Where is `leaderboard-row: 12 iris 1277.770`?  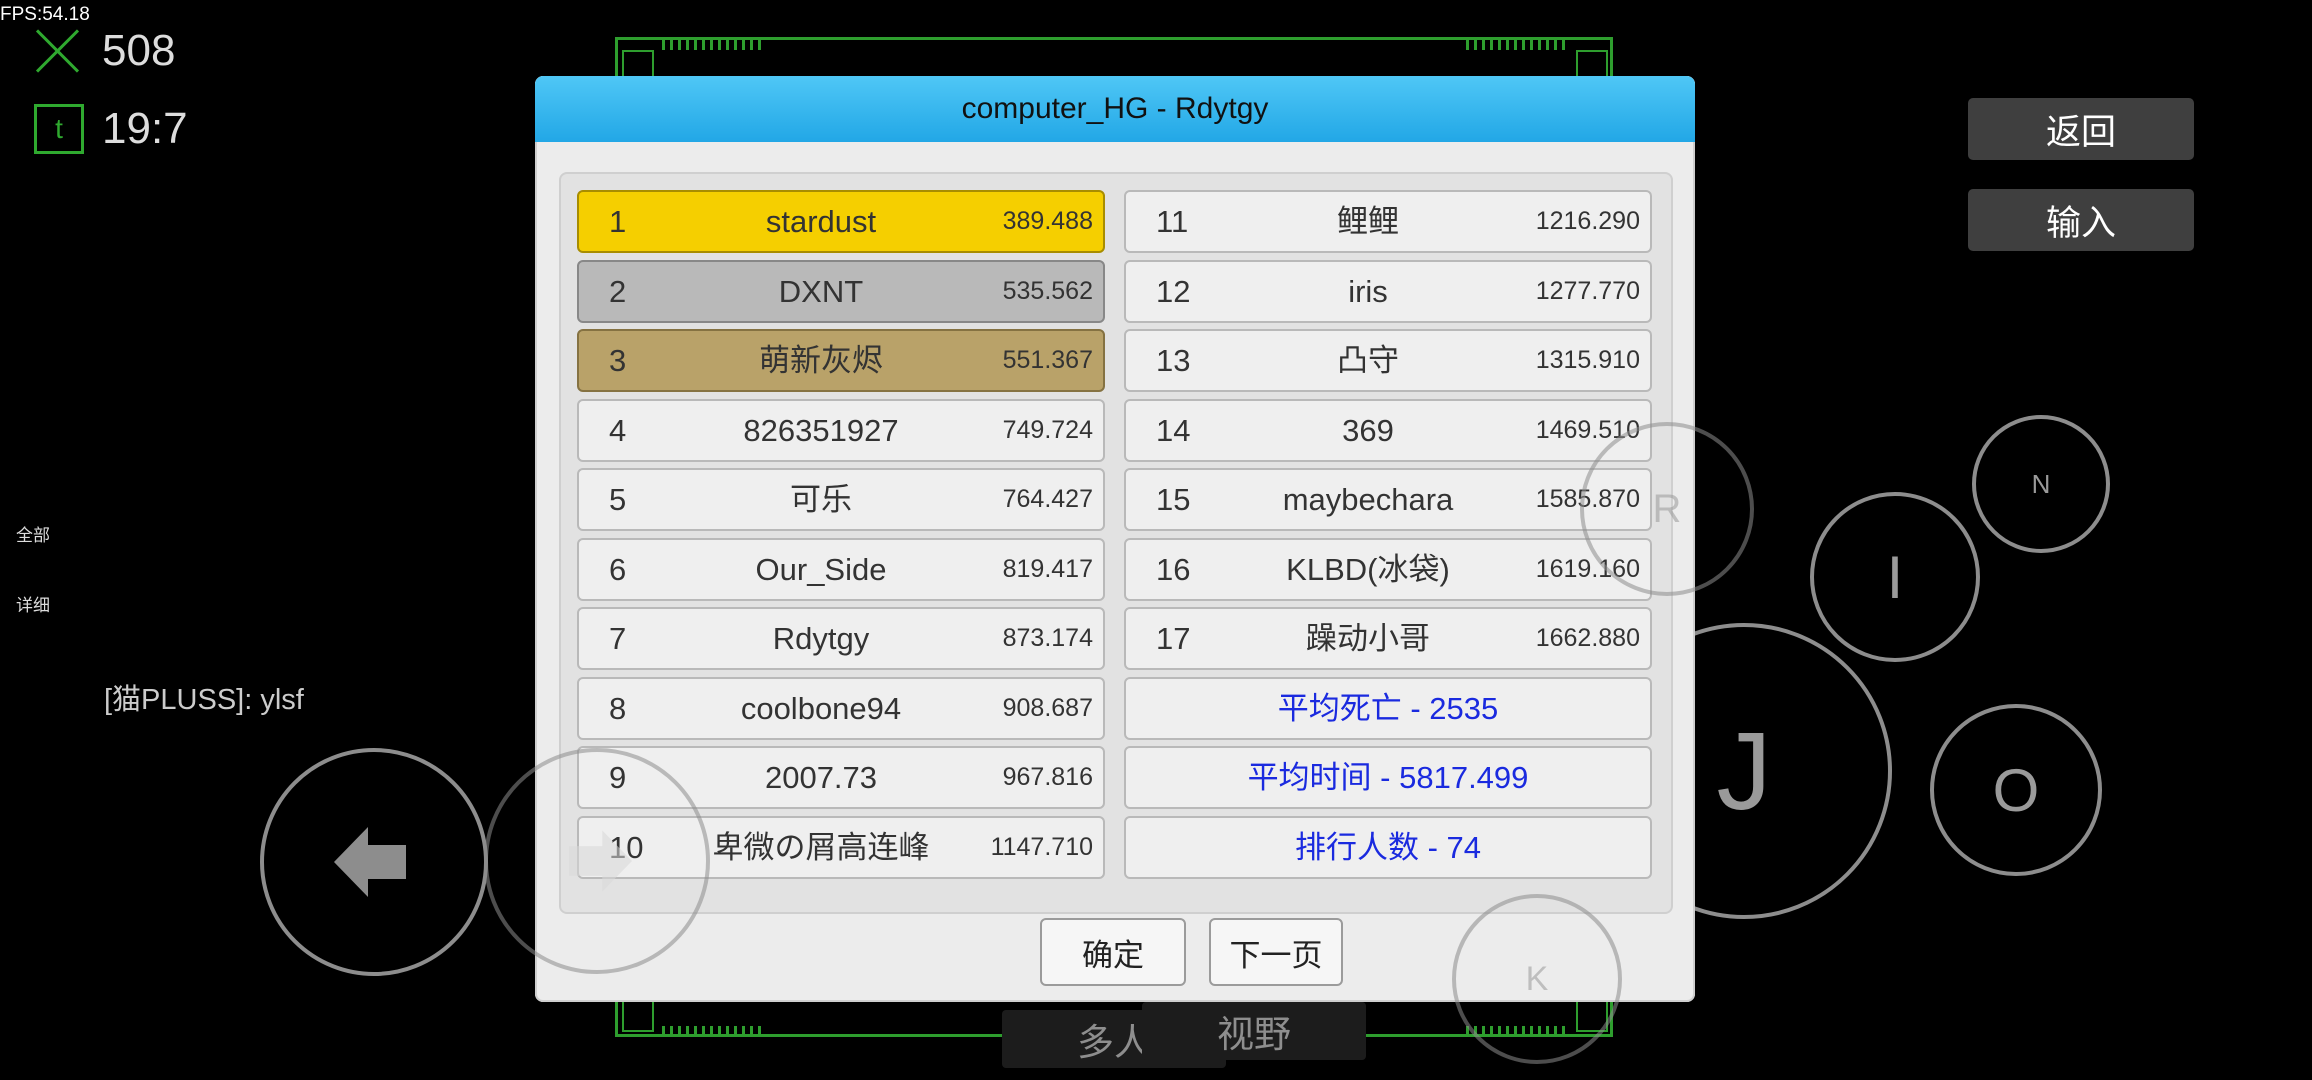 leaderboard-row: 12 iris 1277.770 is located at coordinates (1388, 291).